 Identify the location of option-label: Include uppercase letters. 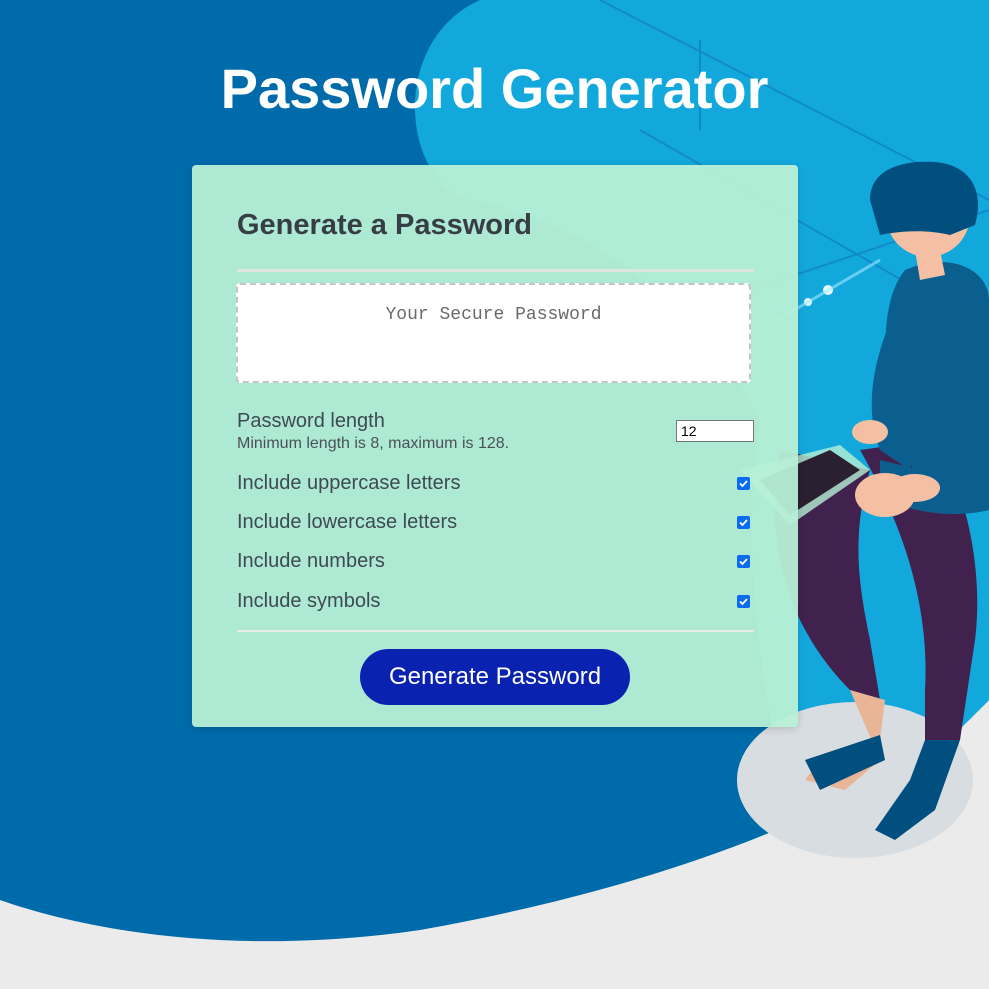
(349, 483).